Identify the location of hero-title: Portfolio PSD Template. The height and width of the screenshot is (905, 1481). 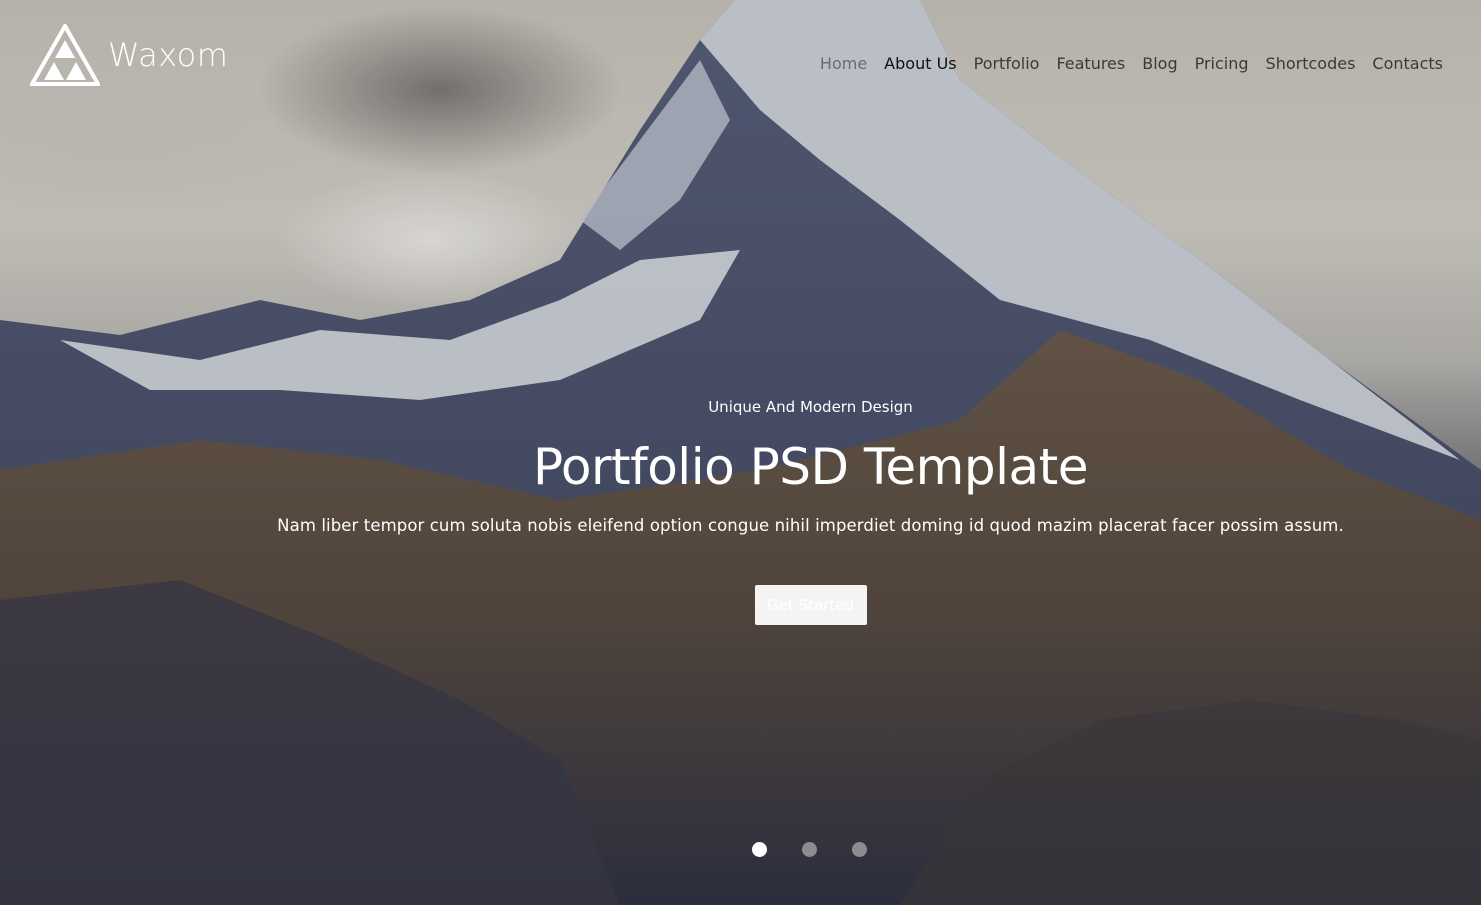
(810, 467).